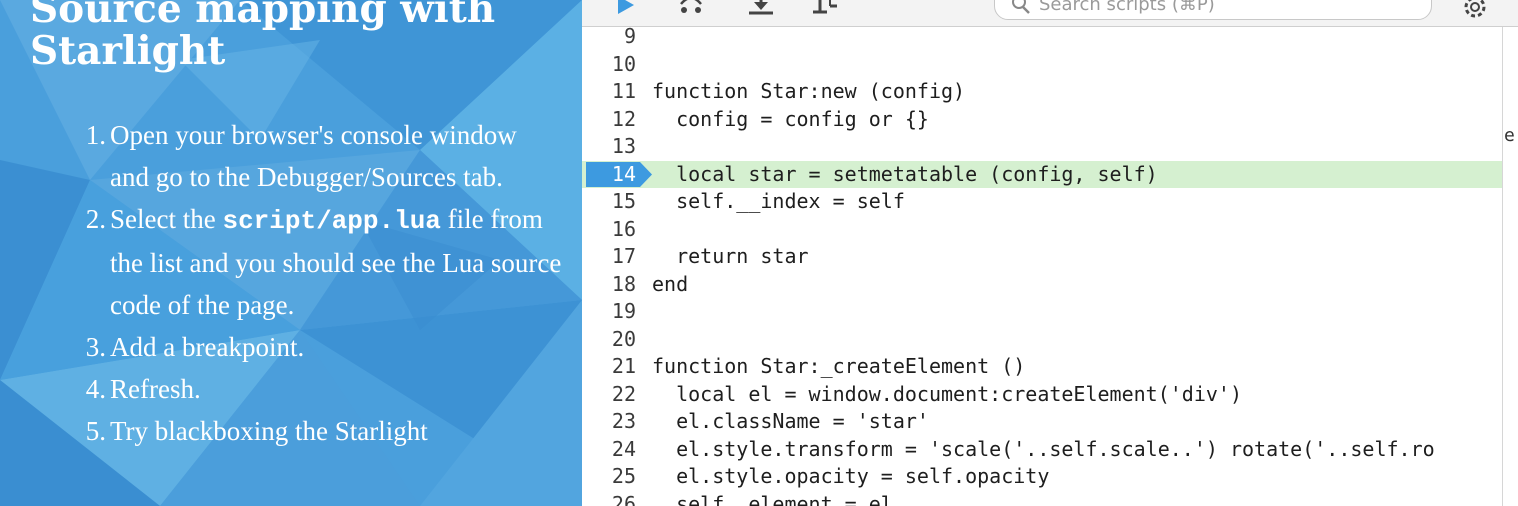 The width and height of the screenshot is (1518, 506). What do you see at coordinates (623, 173) in the screenshot?
I see `line-number-text: 14` at bounding box center [623, 173].